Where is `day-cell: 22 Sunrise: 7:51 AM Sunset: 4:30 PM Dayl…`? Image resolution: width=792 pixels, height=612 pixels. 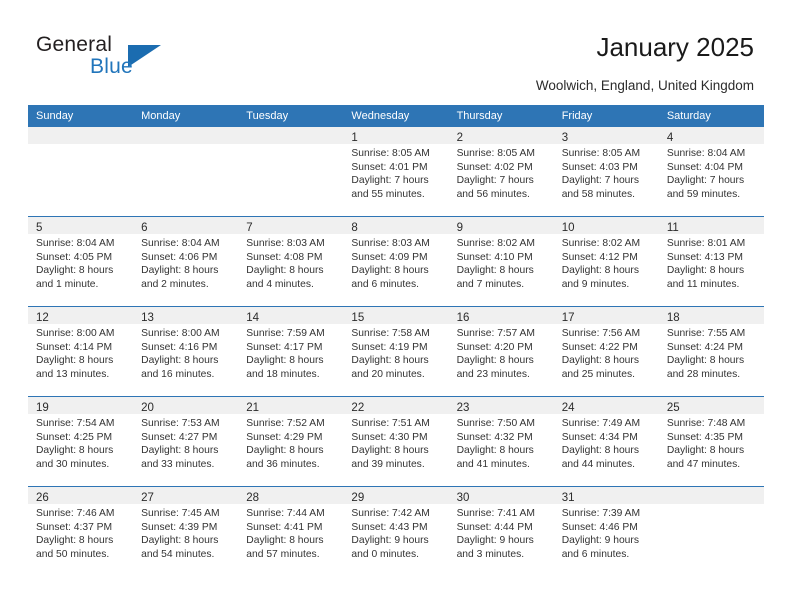
day-cell: 22 Sunrise: 7:51 AM Sunset: 4:30 PM Dayl… is located at coordinates (396, 441).